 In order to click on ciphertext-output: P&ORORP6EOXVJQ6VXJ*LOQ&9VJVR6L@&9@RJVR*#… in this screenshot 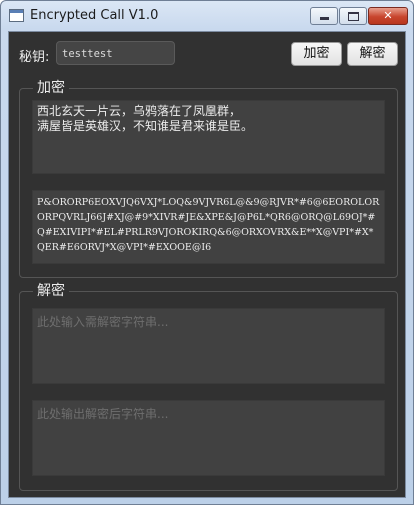, I will do `click(208, 227)`.